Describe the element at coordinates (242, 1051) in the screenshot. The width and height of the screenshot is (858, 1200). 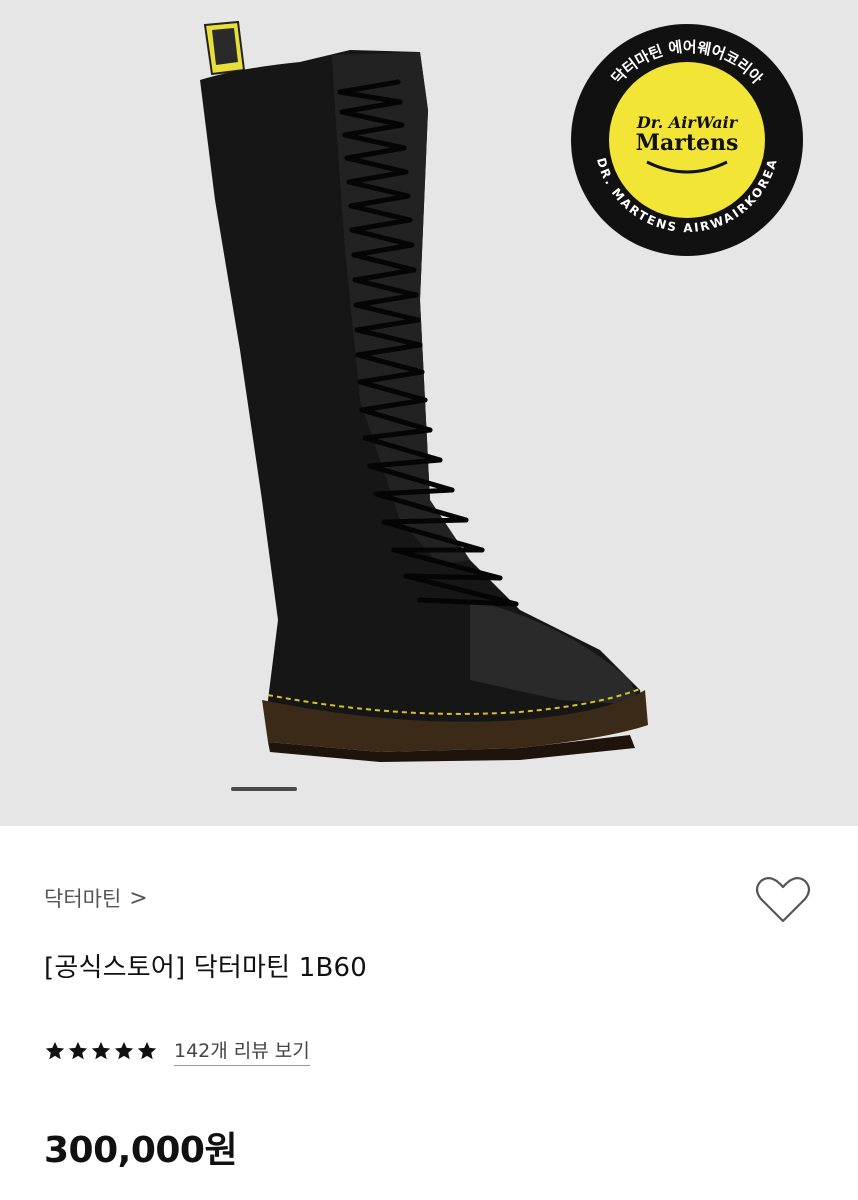
I see `review-link: 142개 리뷰 보기` at that location.